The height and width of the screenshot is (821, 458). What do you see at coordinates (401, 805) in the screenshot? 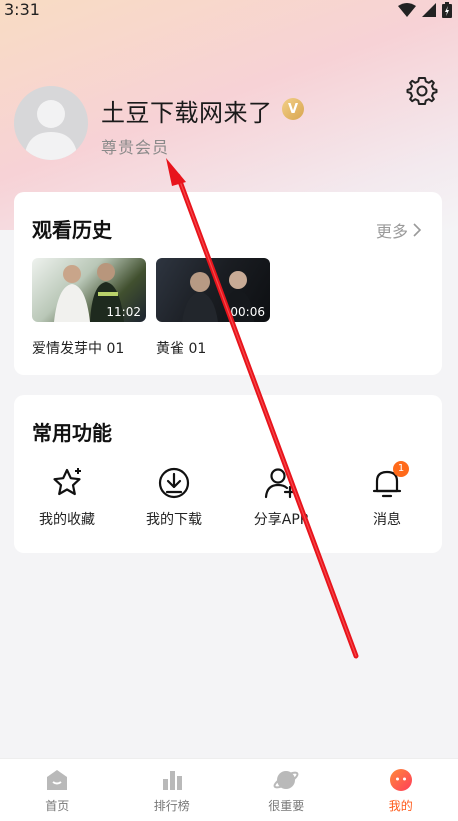
I see `nav-mine-label: 我的` at bounding box center [401, 805].